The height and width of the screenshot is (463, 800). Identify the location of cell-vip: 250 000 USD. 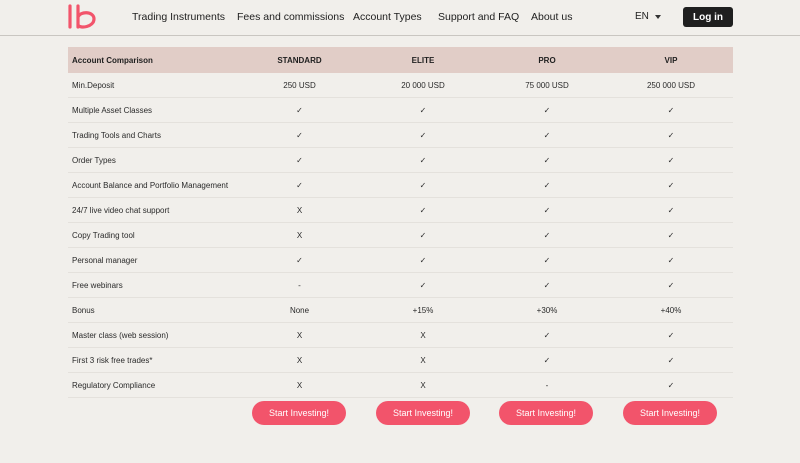
(671, 85).